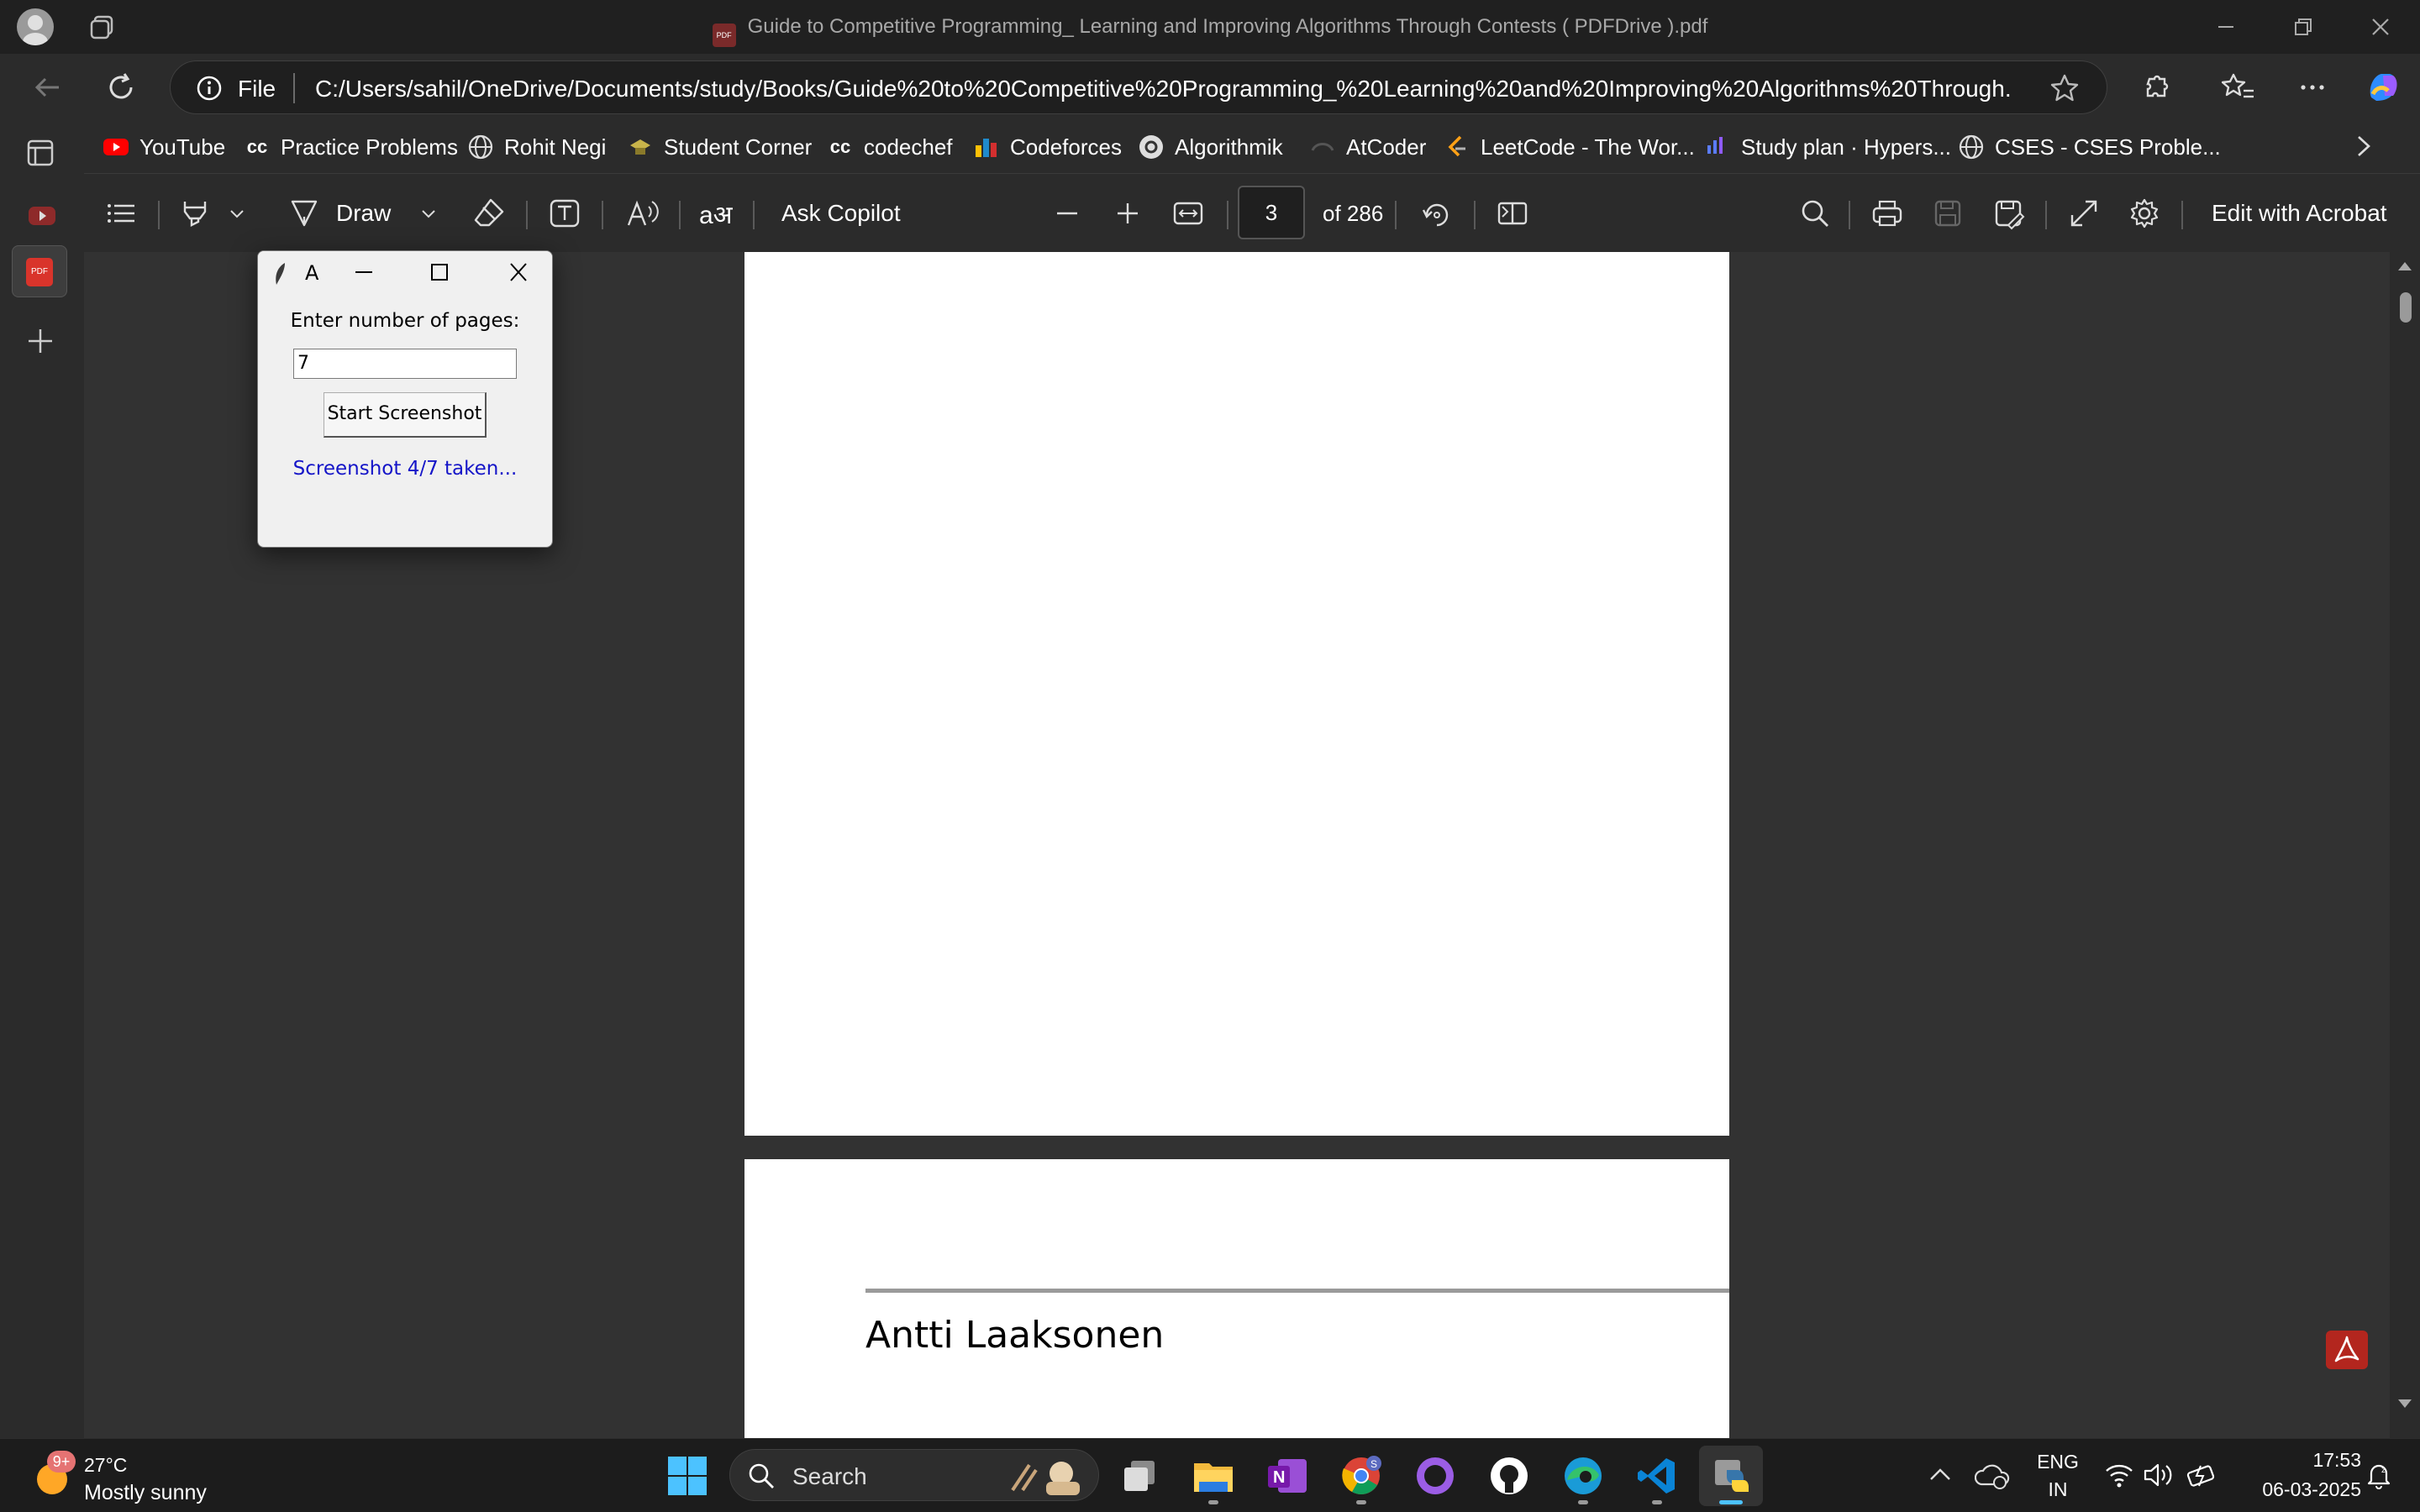  I want to click on clock: 17:53 06-03-2025, so click(2298, 1475).